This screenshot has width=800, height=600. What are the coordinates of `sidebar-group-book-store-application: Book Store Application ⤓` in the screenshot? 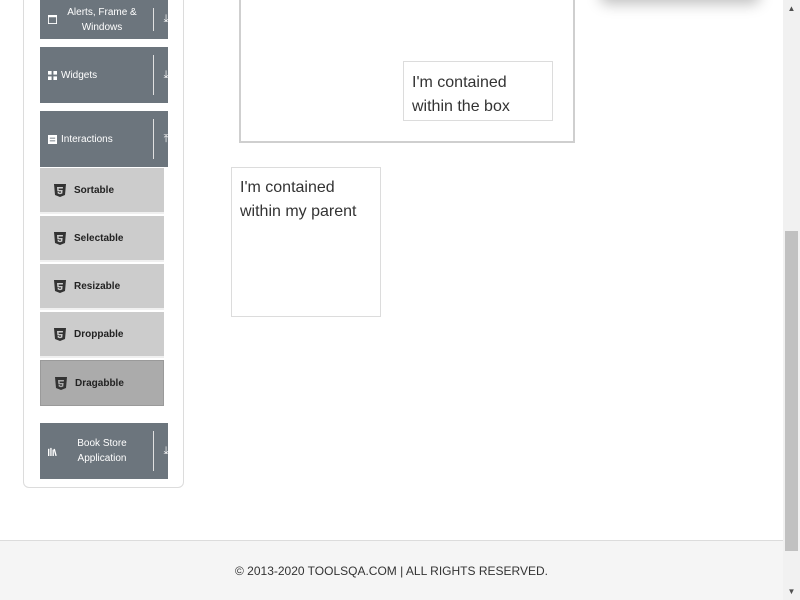 It's located at (104, 451).